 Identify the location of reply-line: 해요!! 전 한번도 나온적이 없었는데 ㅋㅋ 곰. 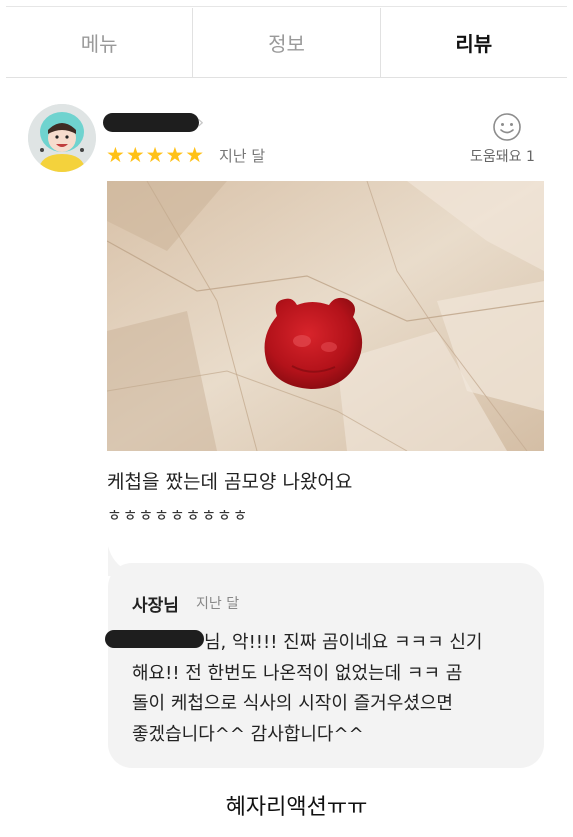
(297, 673).